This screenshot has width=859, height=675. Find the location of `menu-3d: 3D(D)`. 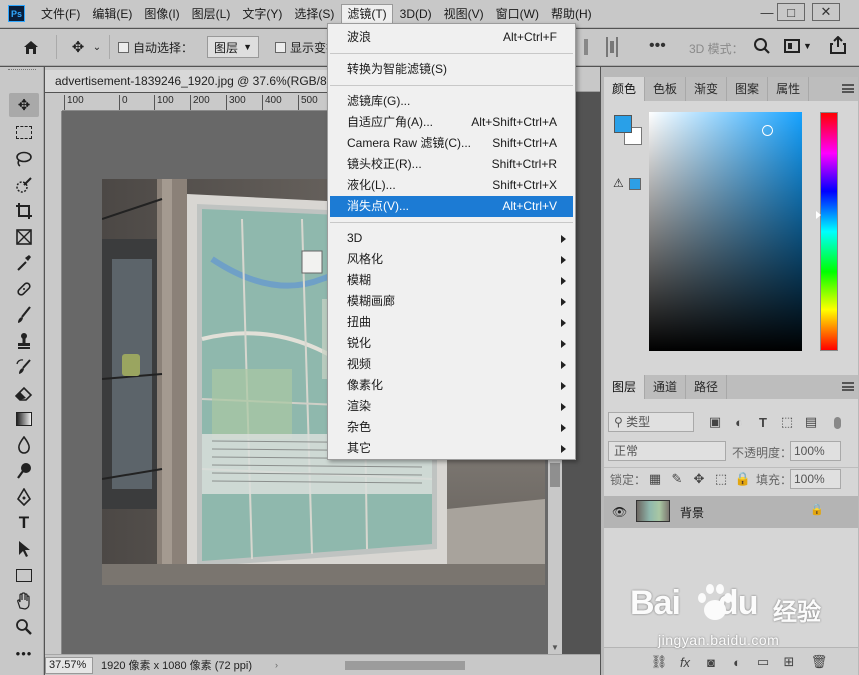

menu-3d: 3D(D) is located at coordinates (416, 14).